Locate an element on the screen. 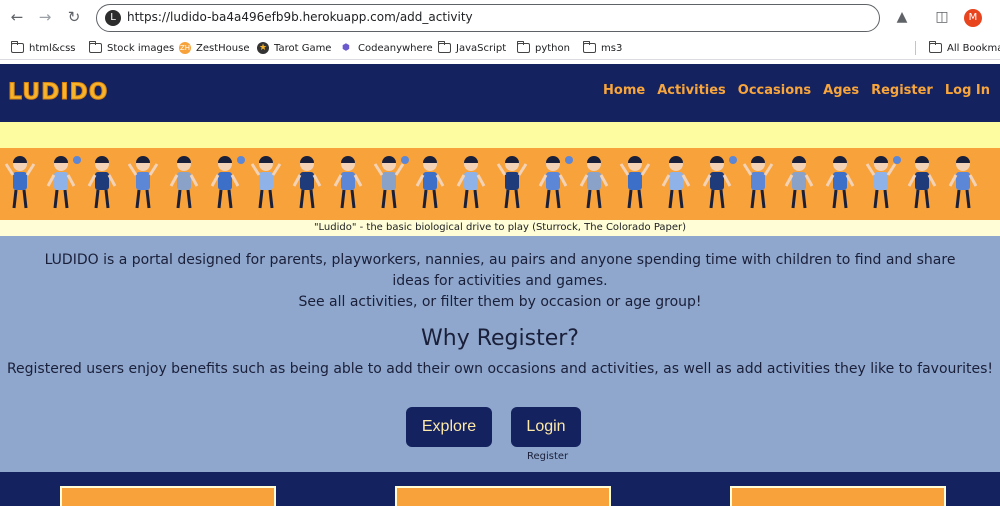 This screenshot has width=1000, height=506. bookmark-python: python is located at coordinates (543, 48).